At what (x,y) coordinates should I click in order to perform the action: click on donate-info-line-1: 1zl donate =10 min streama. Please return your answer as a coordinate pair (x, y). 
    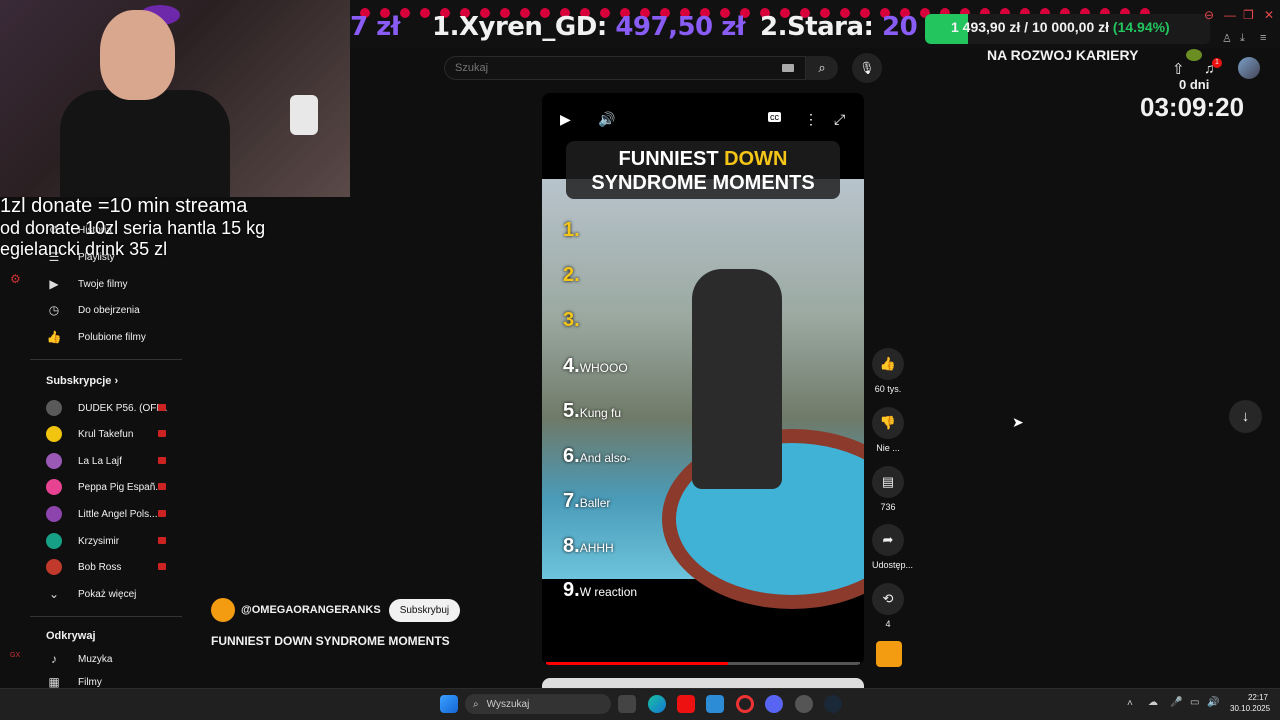
    Looking at the image, I should click on (124, 206).